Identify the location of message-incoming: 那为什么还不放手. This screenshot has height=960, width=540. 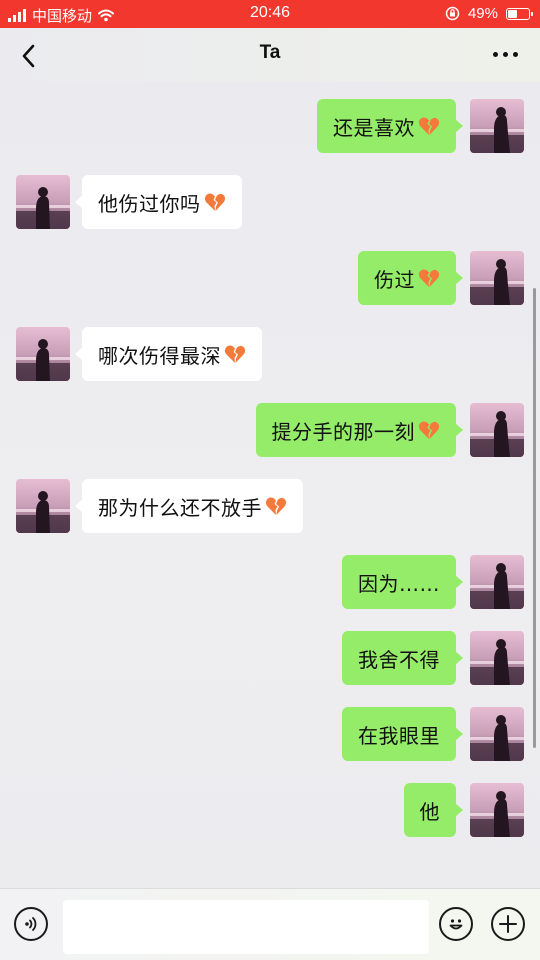
(270, 517).